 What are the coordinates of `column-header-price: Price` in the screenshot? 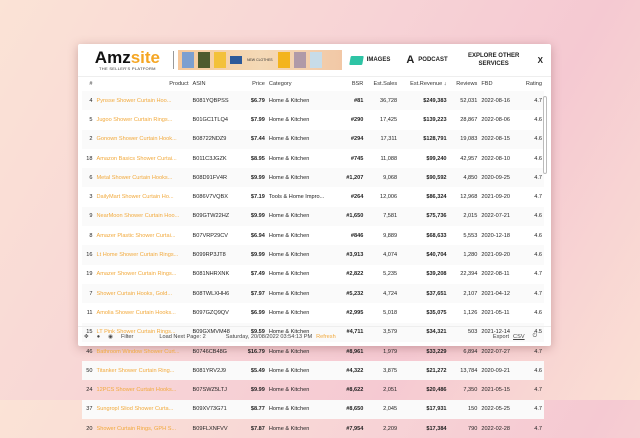 It's located at (254, 84).